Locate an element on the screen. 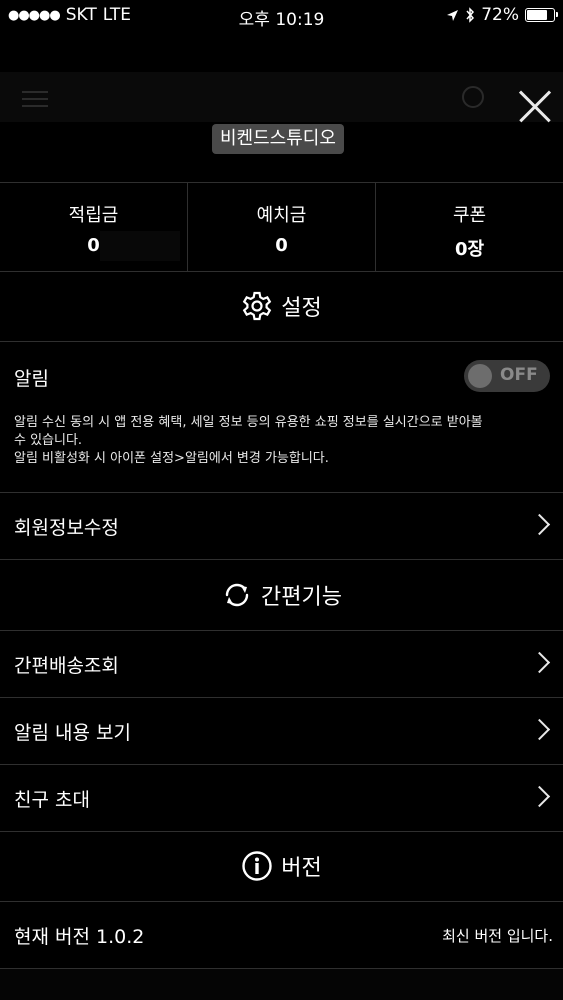 The height and width of the screenshot is (1000, 563). current-version: 현재 버전 1.0.2 is located at coordinates (79, 937).